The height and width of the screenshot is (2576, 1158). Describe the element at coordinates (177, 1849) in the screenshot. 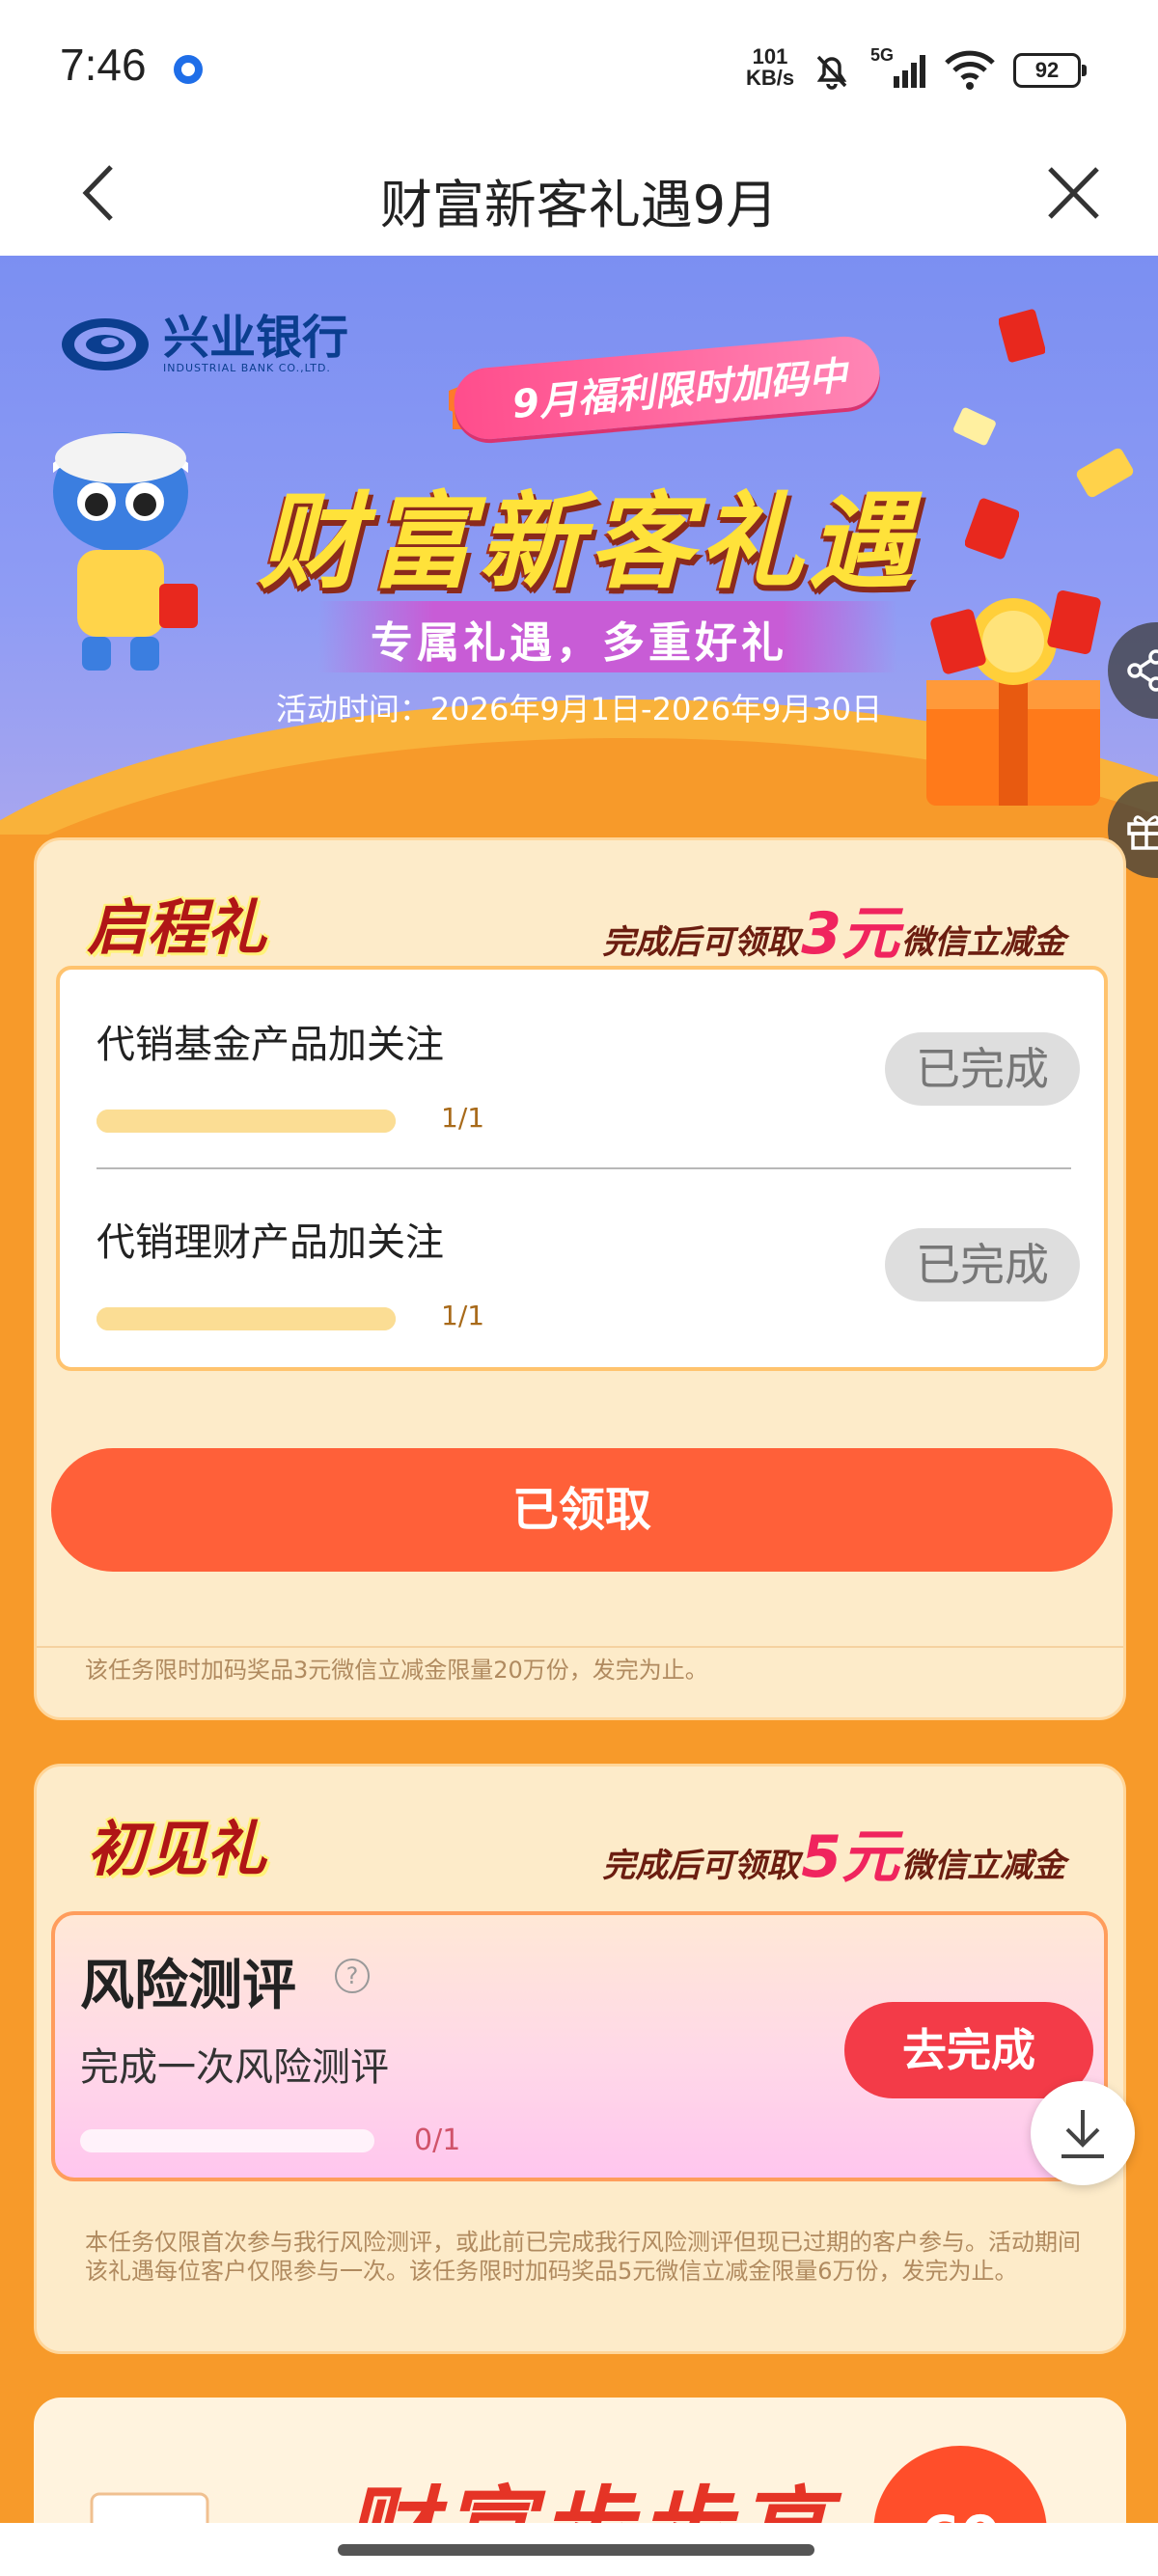

I see `card-title: 初见礼` at that location.